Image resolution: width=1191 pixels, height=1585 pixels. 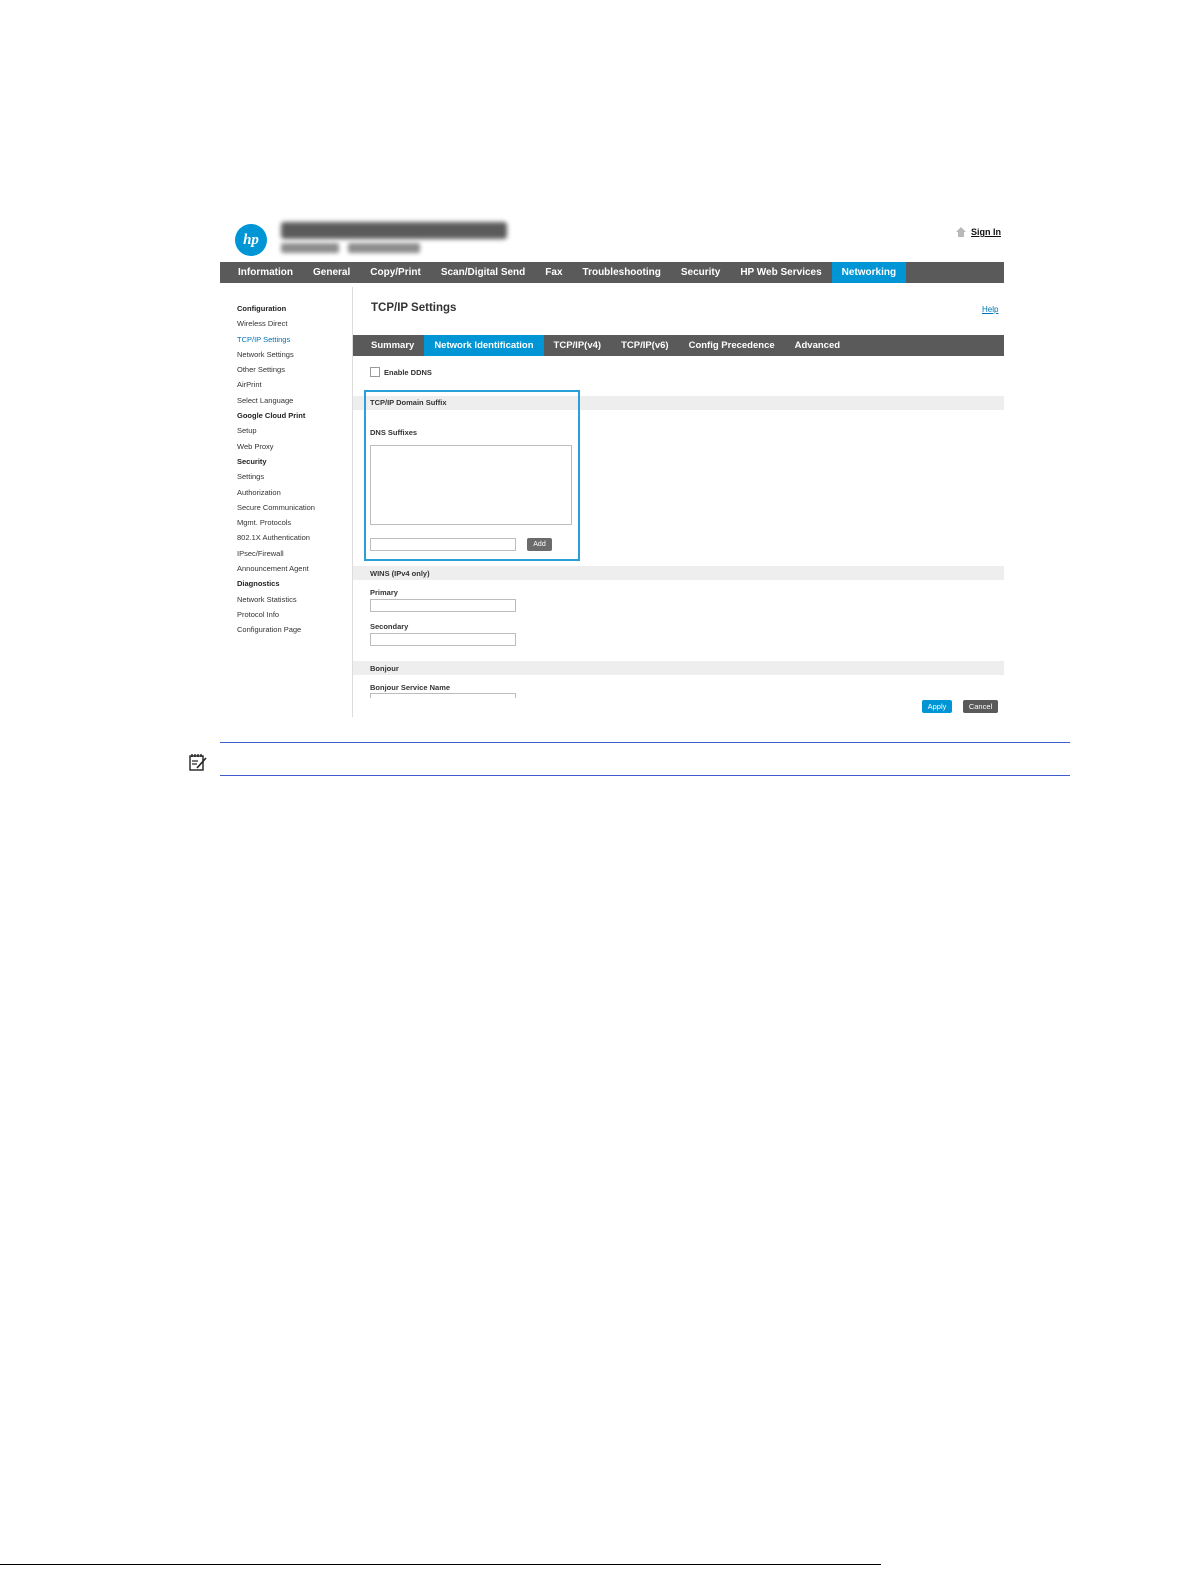 I want to click on sidebar-item-security: Security, so click(x=293, y=461).